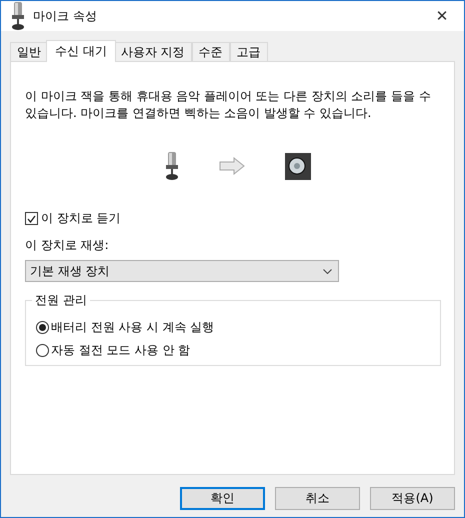 The image size is (465, 518). Describe the element at coordinates (228, 105) in the screenshot. I see `description-text: 이 마이크 잭을 통해 휴대용 음악 플레이어 또는 다른 장치의 소리를 들을 수 있습니다. 마이크를 연결하면 삑하는 소음이 발생할 수 있습니다.` at that location.